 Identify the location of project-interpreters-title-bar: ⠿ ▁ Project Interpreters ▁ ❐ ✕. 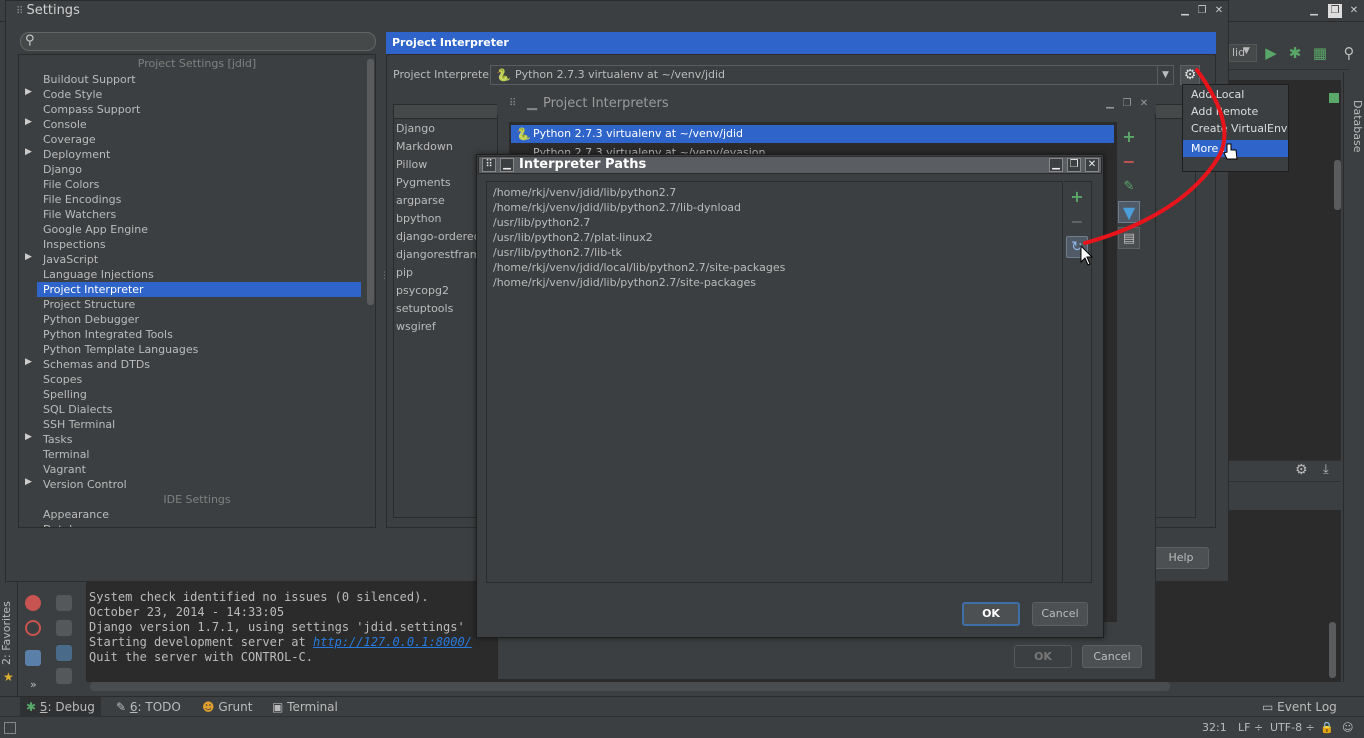
(826, 104).